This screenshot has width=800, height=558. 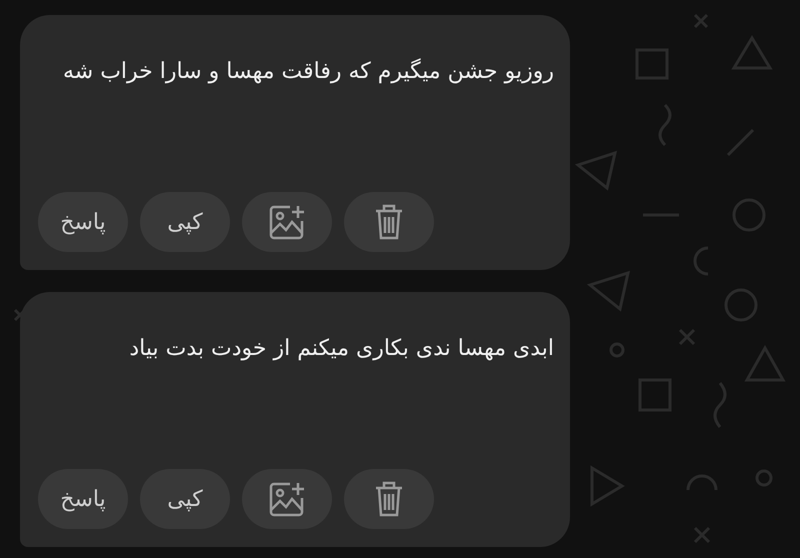 I want to click on message-text: روزیو جشن میگیرم که رفاقت مهسا و سارا خراب شه, so click(x=308, y=71).